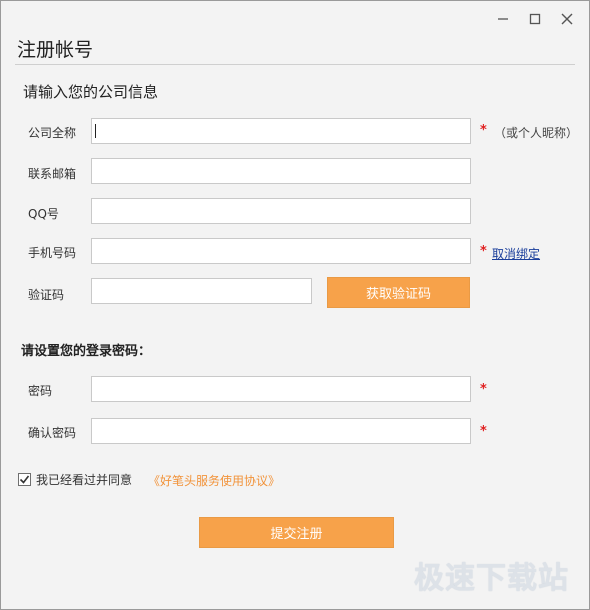  Describe the element at coordinates (201, 291) in the screenshot. I see `verify-code-input` at that location.